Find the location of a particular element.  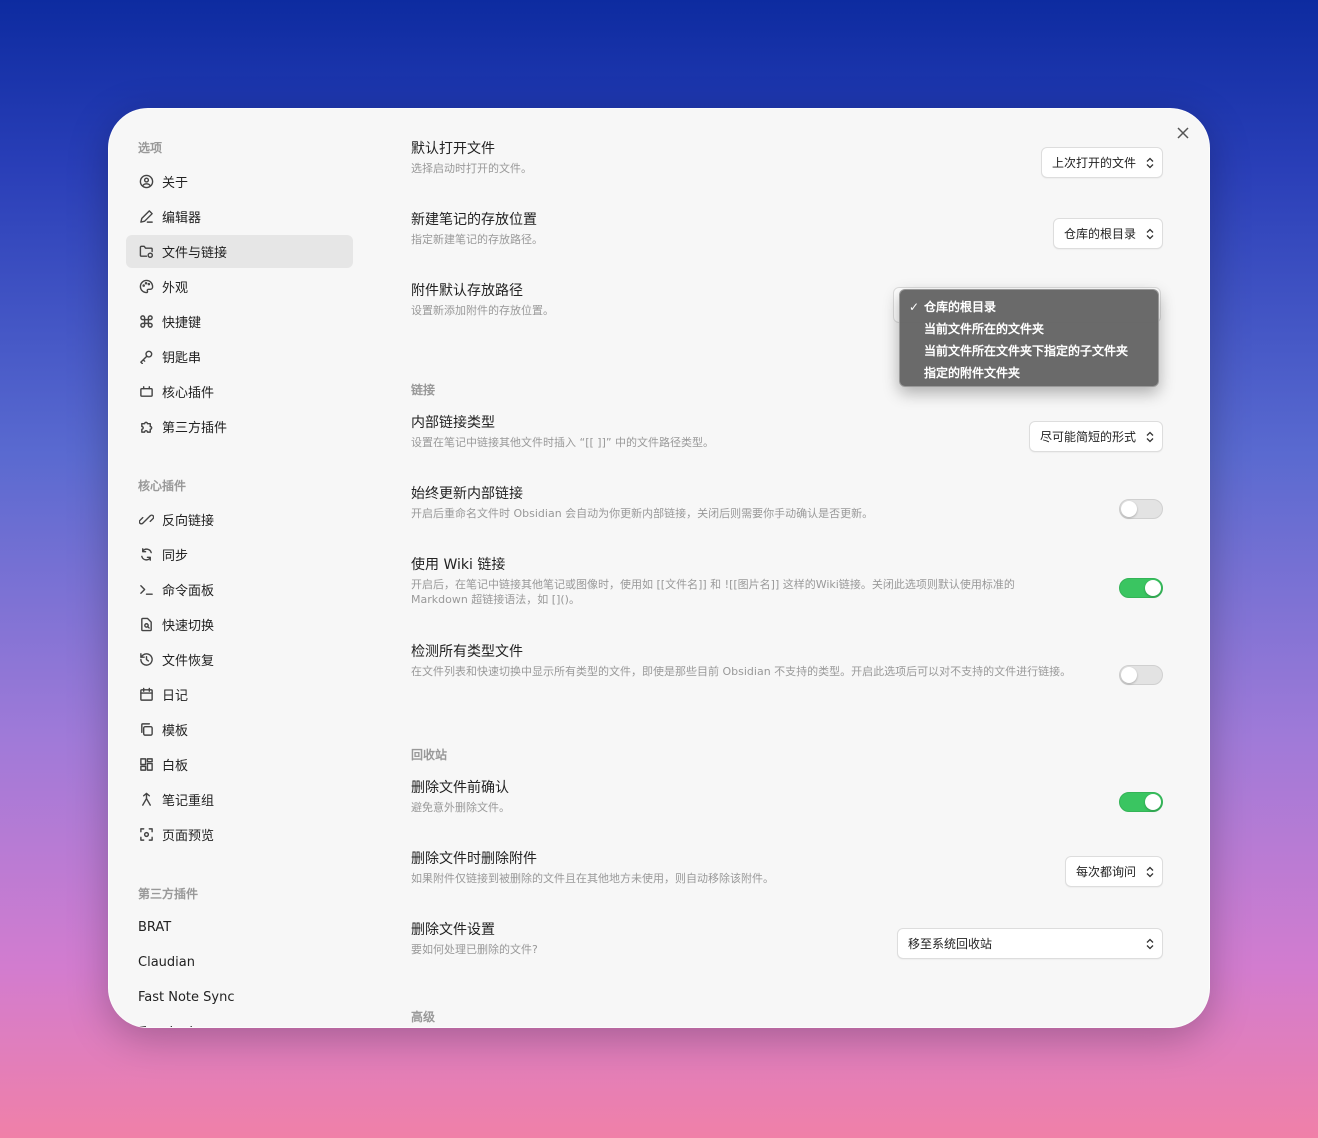

sync-icon is located at coordinates (146, 555).